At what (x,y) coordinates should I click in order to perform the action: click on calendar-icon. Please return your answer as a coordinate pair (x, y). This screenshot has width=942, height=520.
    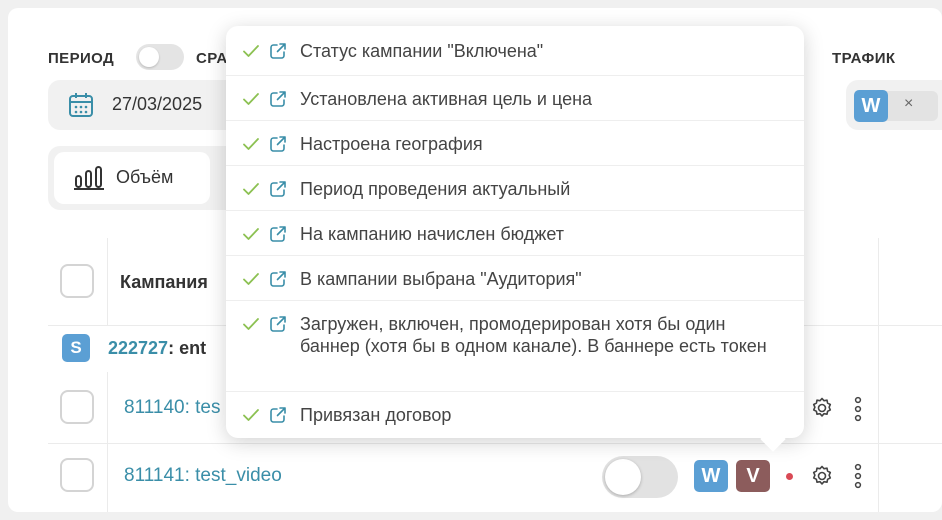
    Looking at the image, I should click on (81, 105).